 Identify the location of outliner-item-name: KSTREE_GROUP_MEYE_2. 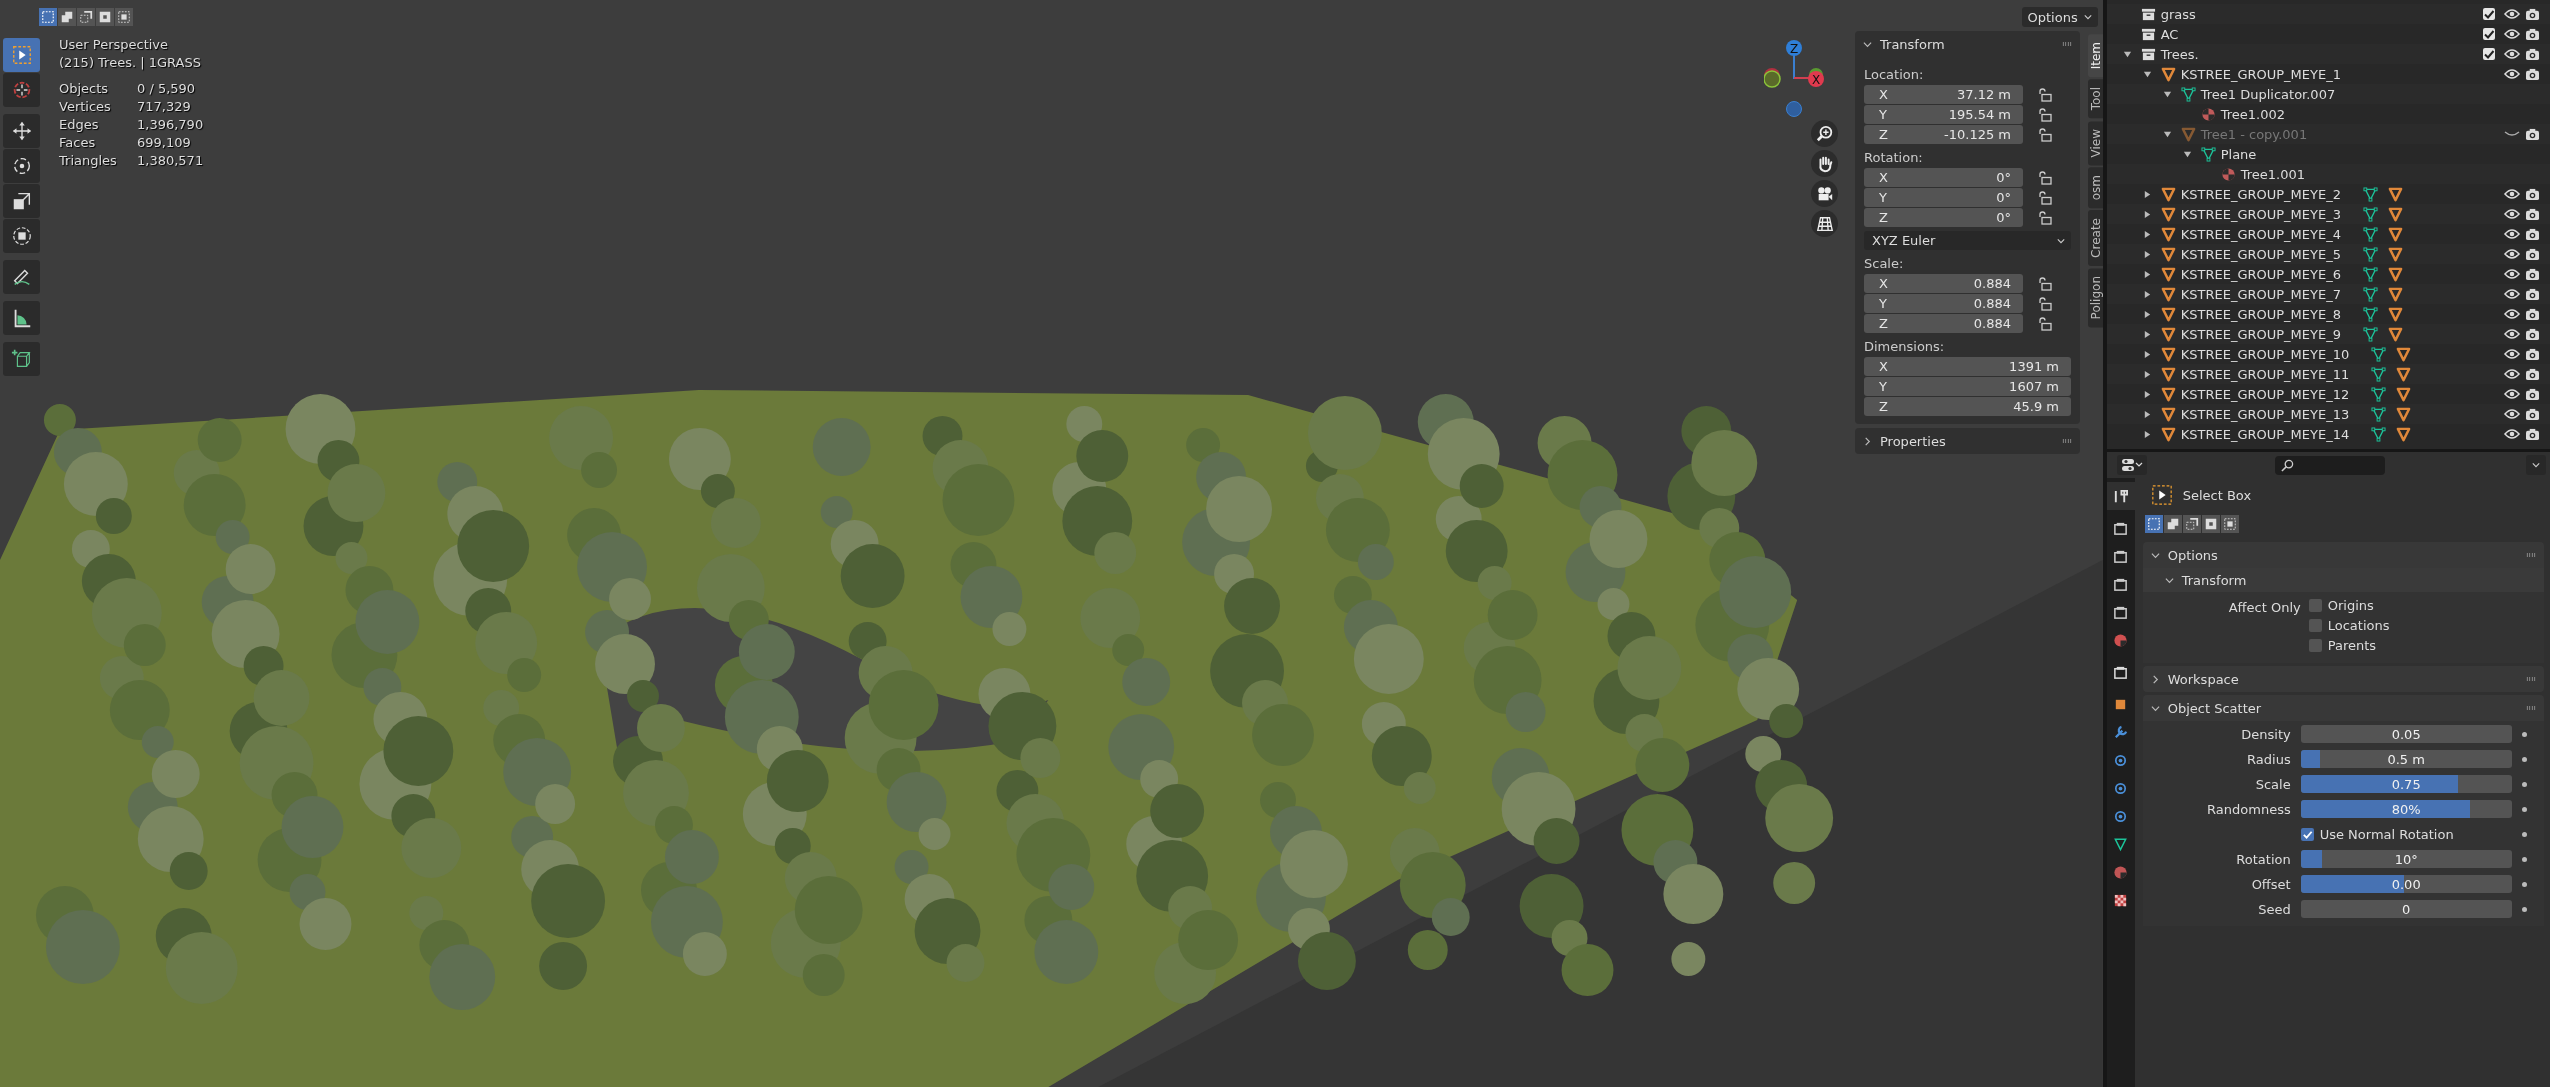
(2260, 194).